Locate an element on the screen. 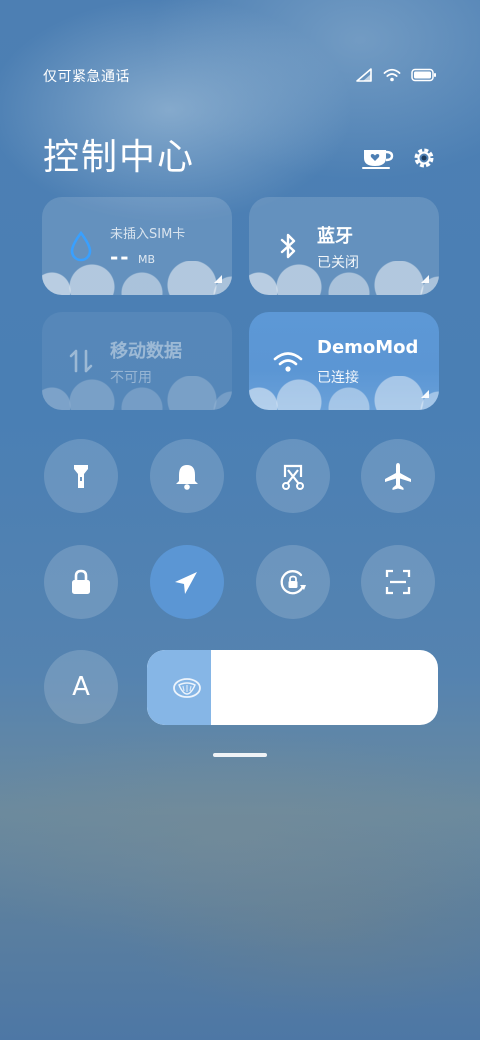  sim-status-label: 未插入SIM卡 is located at coordinates (148, 234).